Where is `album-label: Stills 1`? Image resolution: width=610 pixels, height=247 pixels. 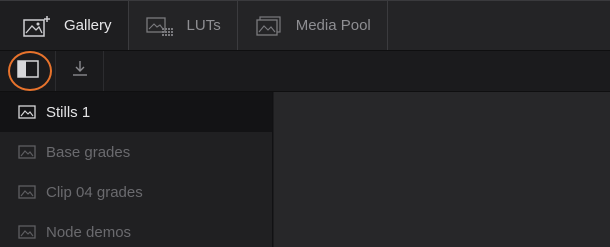
album-label: Stills 1 is located at coordinates (68, 112).